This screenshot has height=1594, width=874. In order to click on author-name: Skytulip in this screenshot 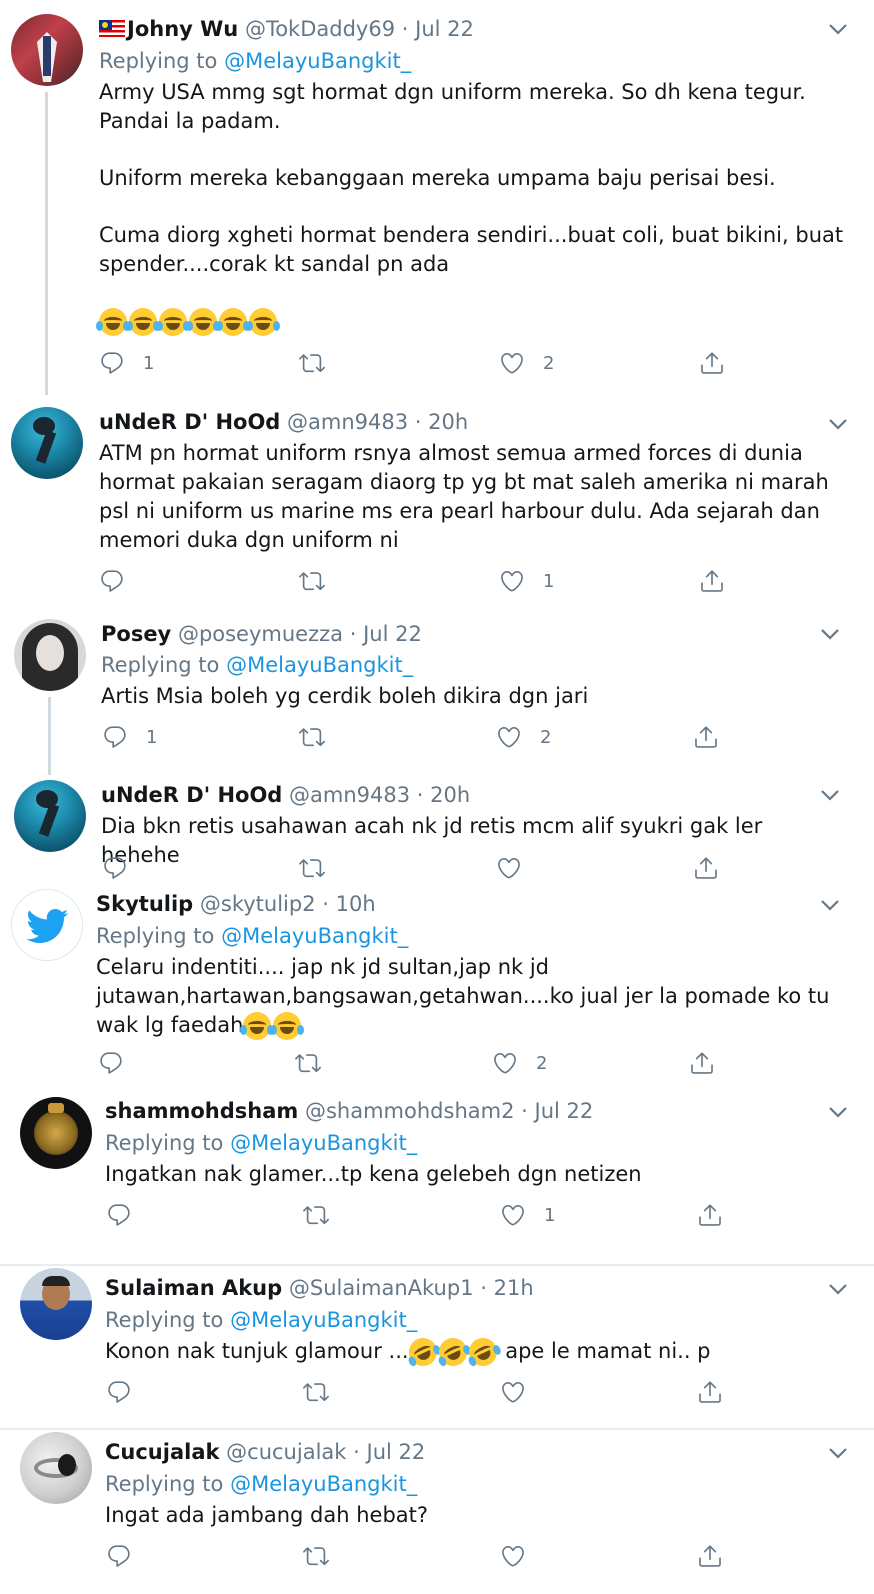, I will do `click(144, 904)`.